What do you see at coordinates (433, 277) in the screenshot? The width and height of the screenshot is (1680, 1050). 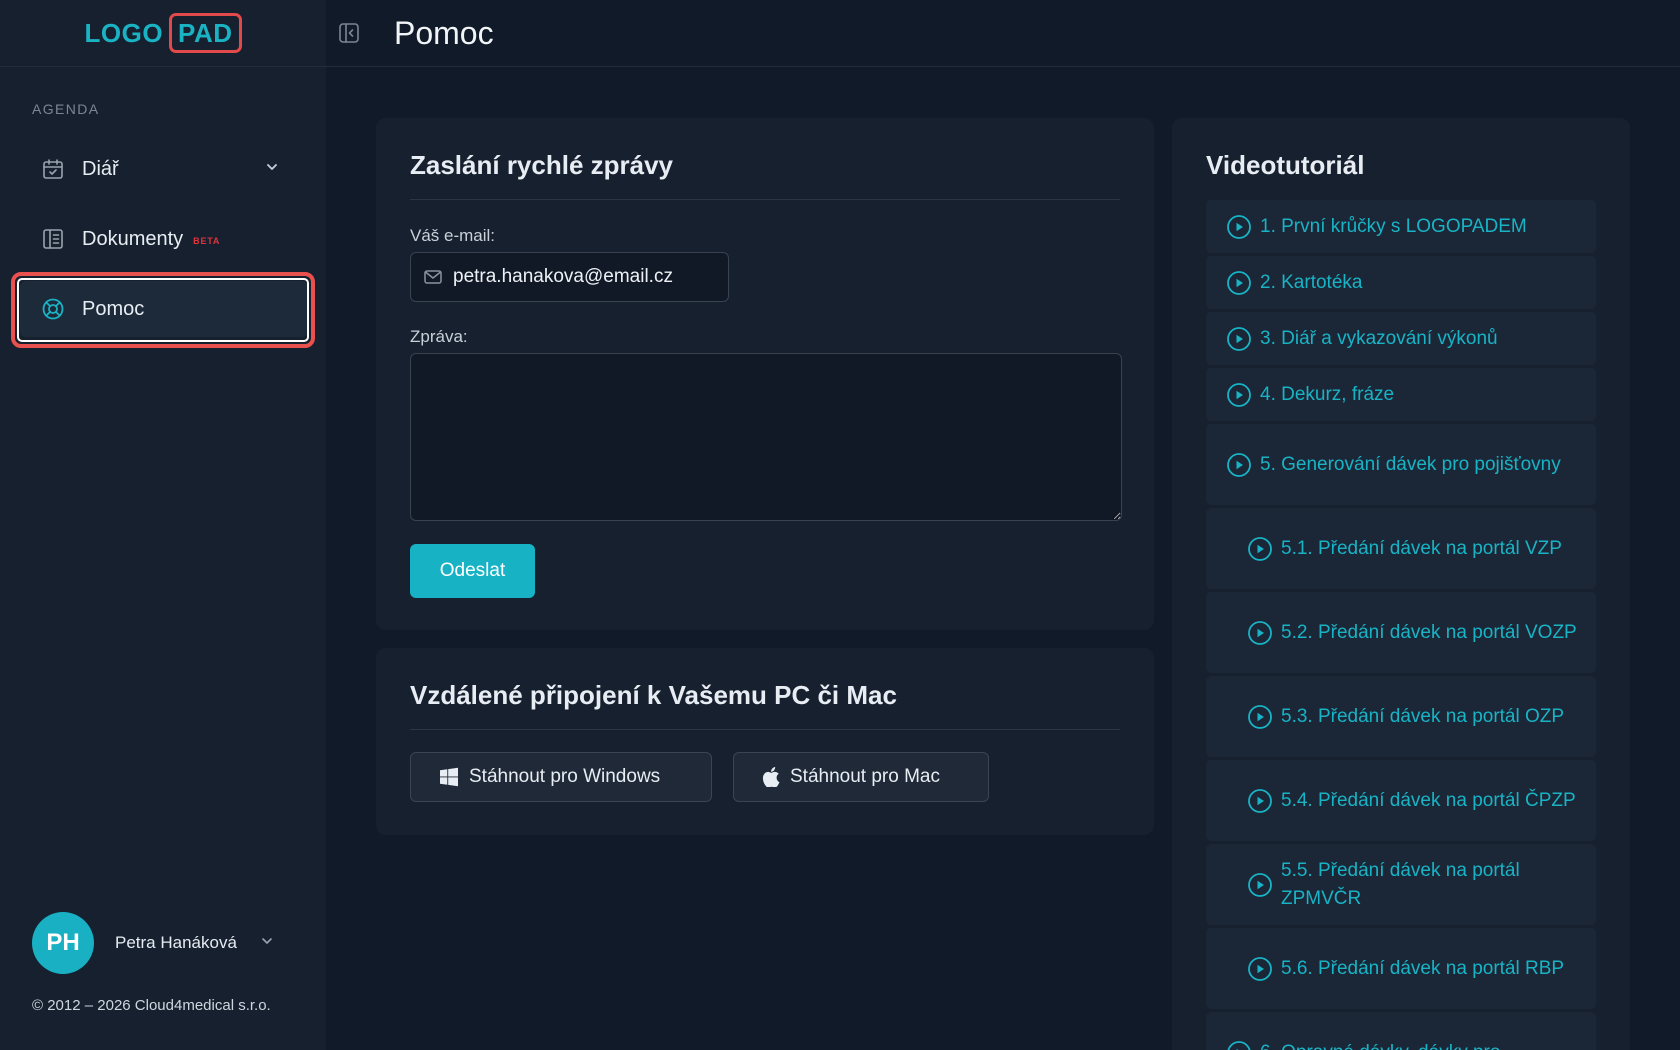 I see `mail-icon` at bounding box center [433, 277].